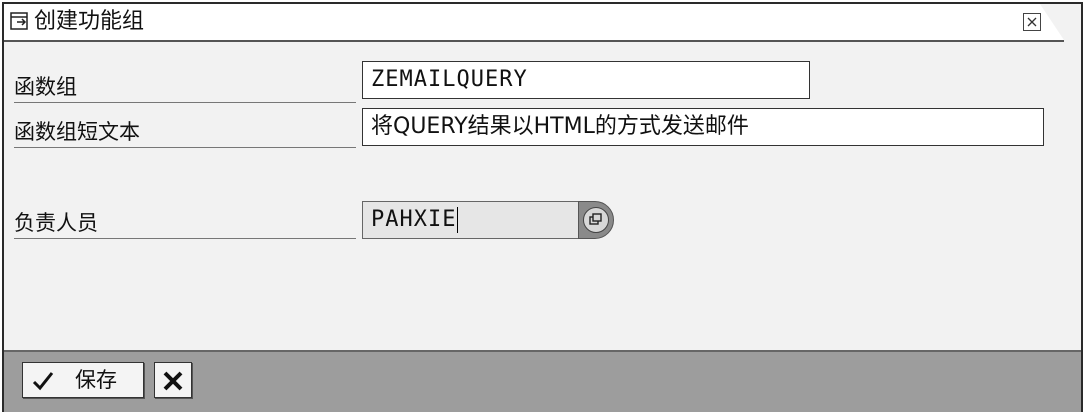  I want to click on short-text-label: 函数组短文本, so click(185, 132).